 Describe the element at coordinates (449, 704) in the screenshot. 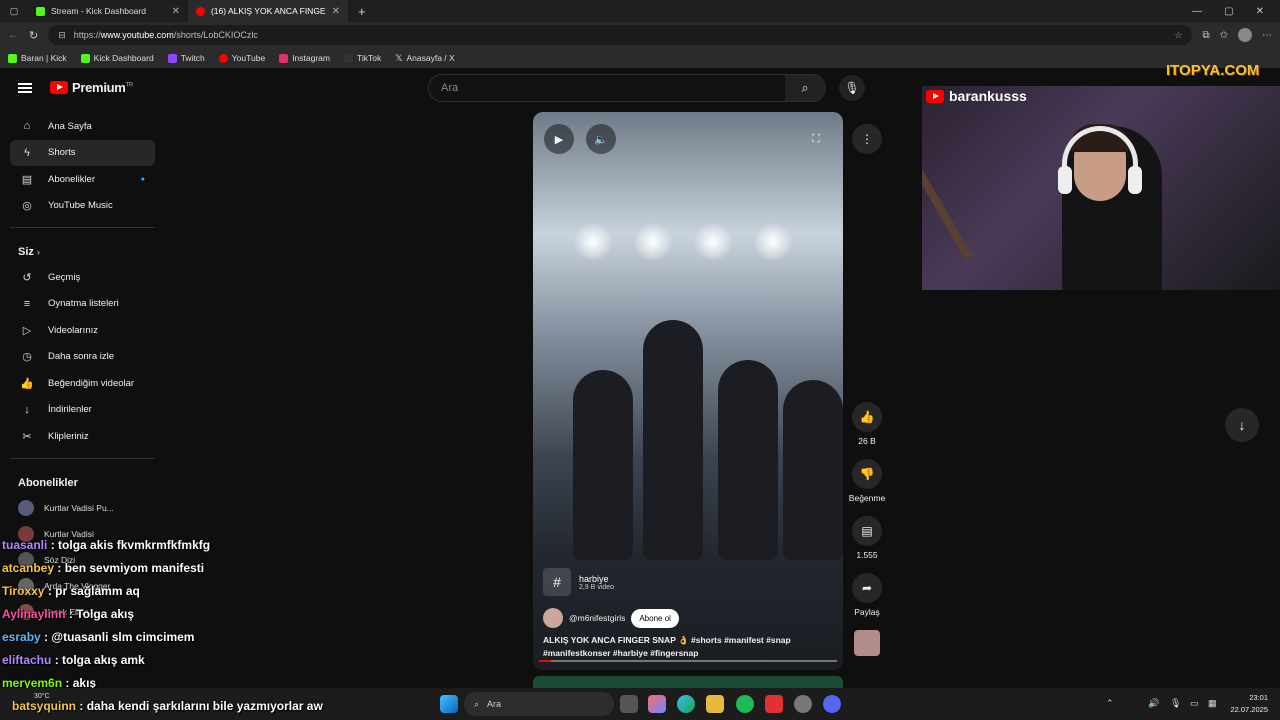

I see `start-menu-icon` at that location.